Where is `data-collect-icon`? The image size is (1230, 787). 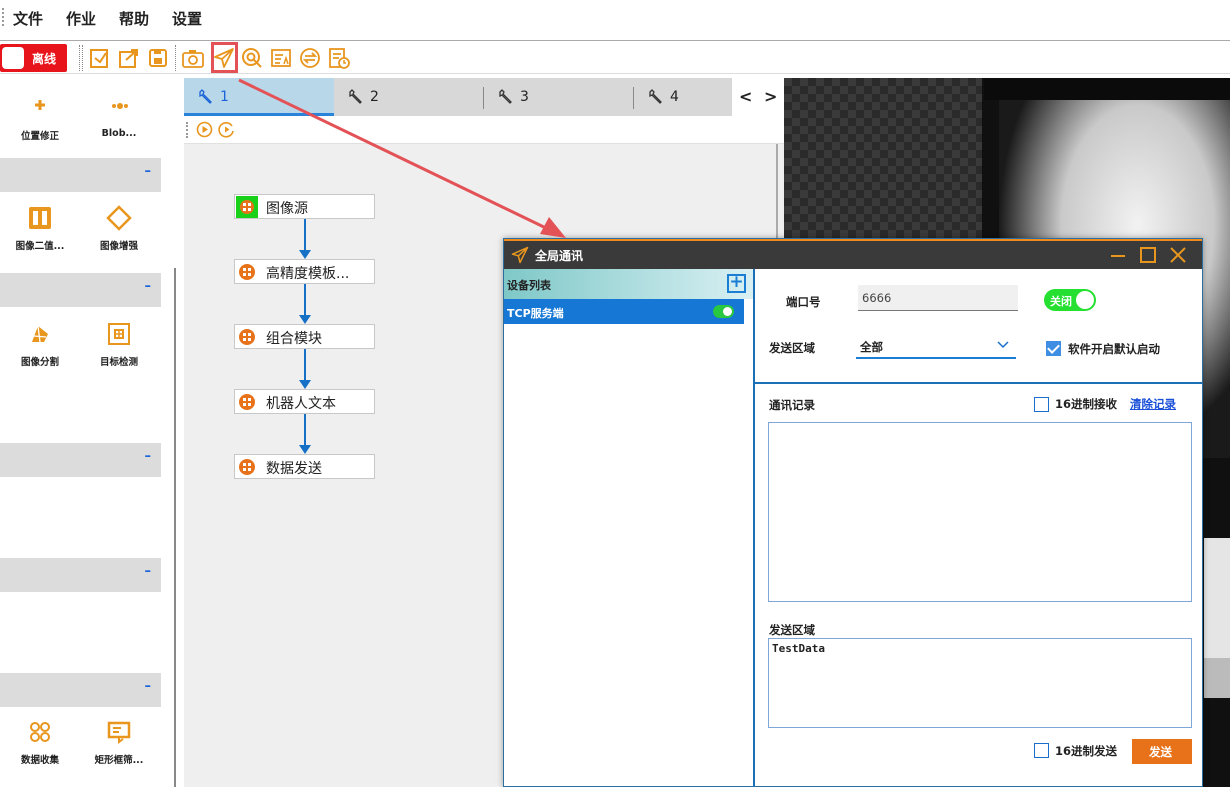
data-collect-icon is located at coordinates (40, 732).